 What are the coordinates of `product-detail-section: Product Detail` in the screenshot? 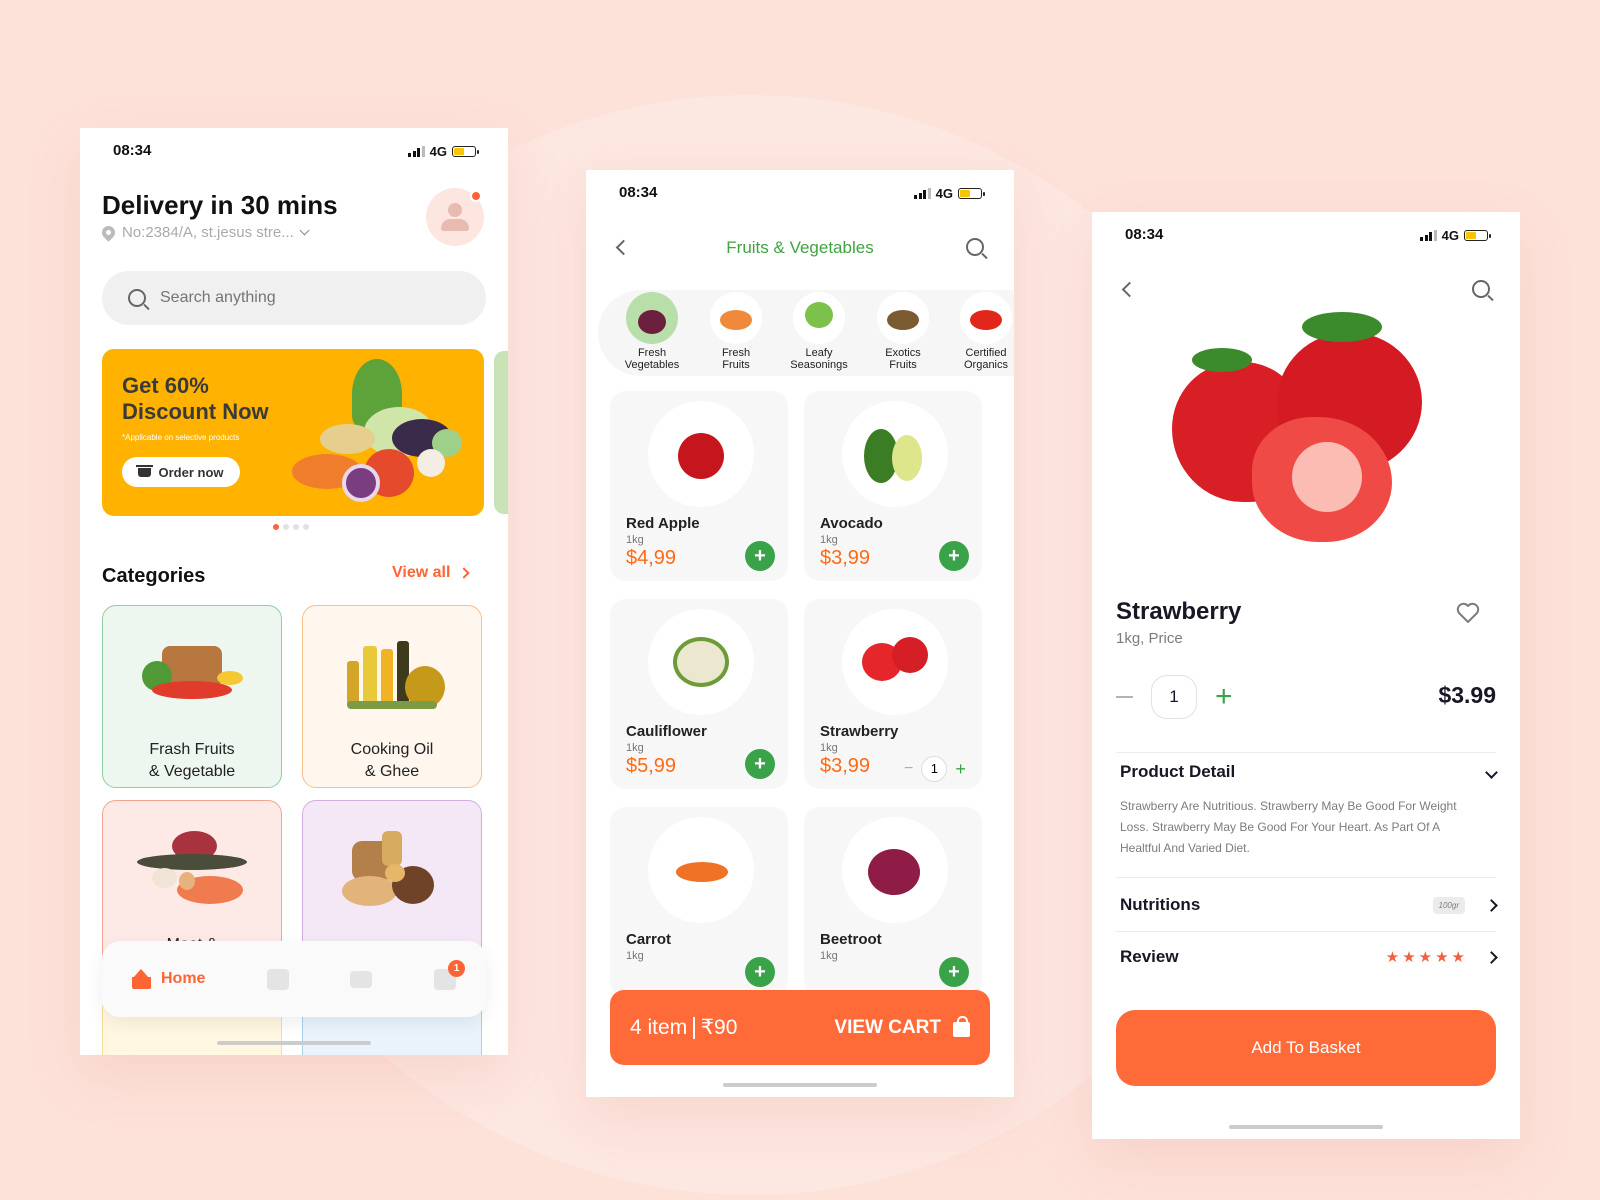 It's located at (1309, 772).